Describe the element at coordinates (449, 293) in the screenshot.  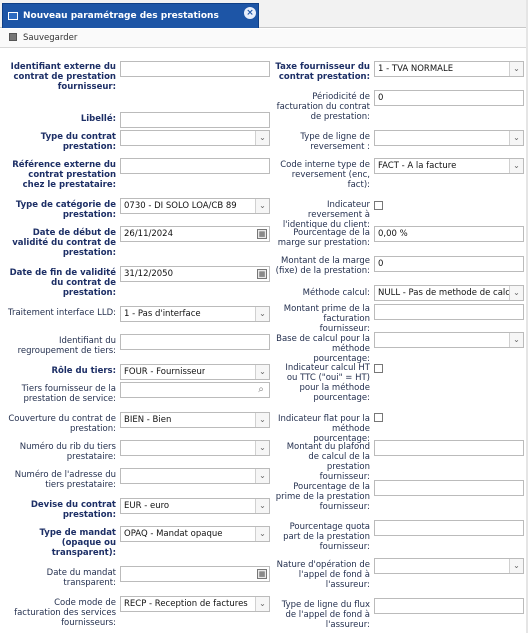
I see `calc-method-select: NULL - Pas de methode de calcul ⌄` at that location.